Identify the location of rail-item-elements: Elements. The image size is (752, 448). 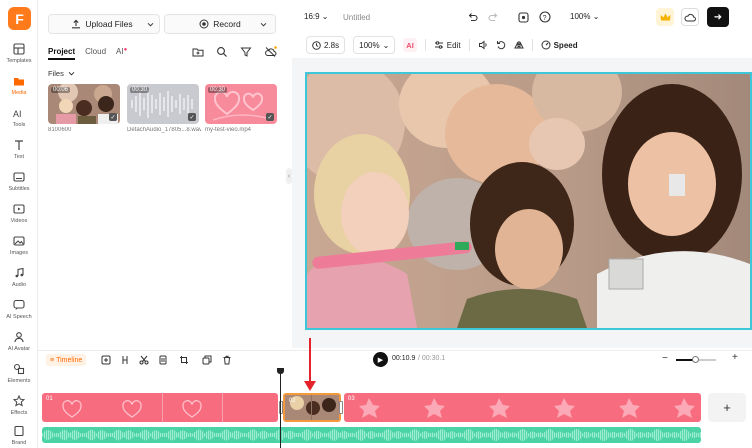
(19, 378).